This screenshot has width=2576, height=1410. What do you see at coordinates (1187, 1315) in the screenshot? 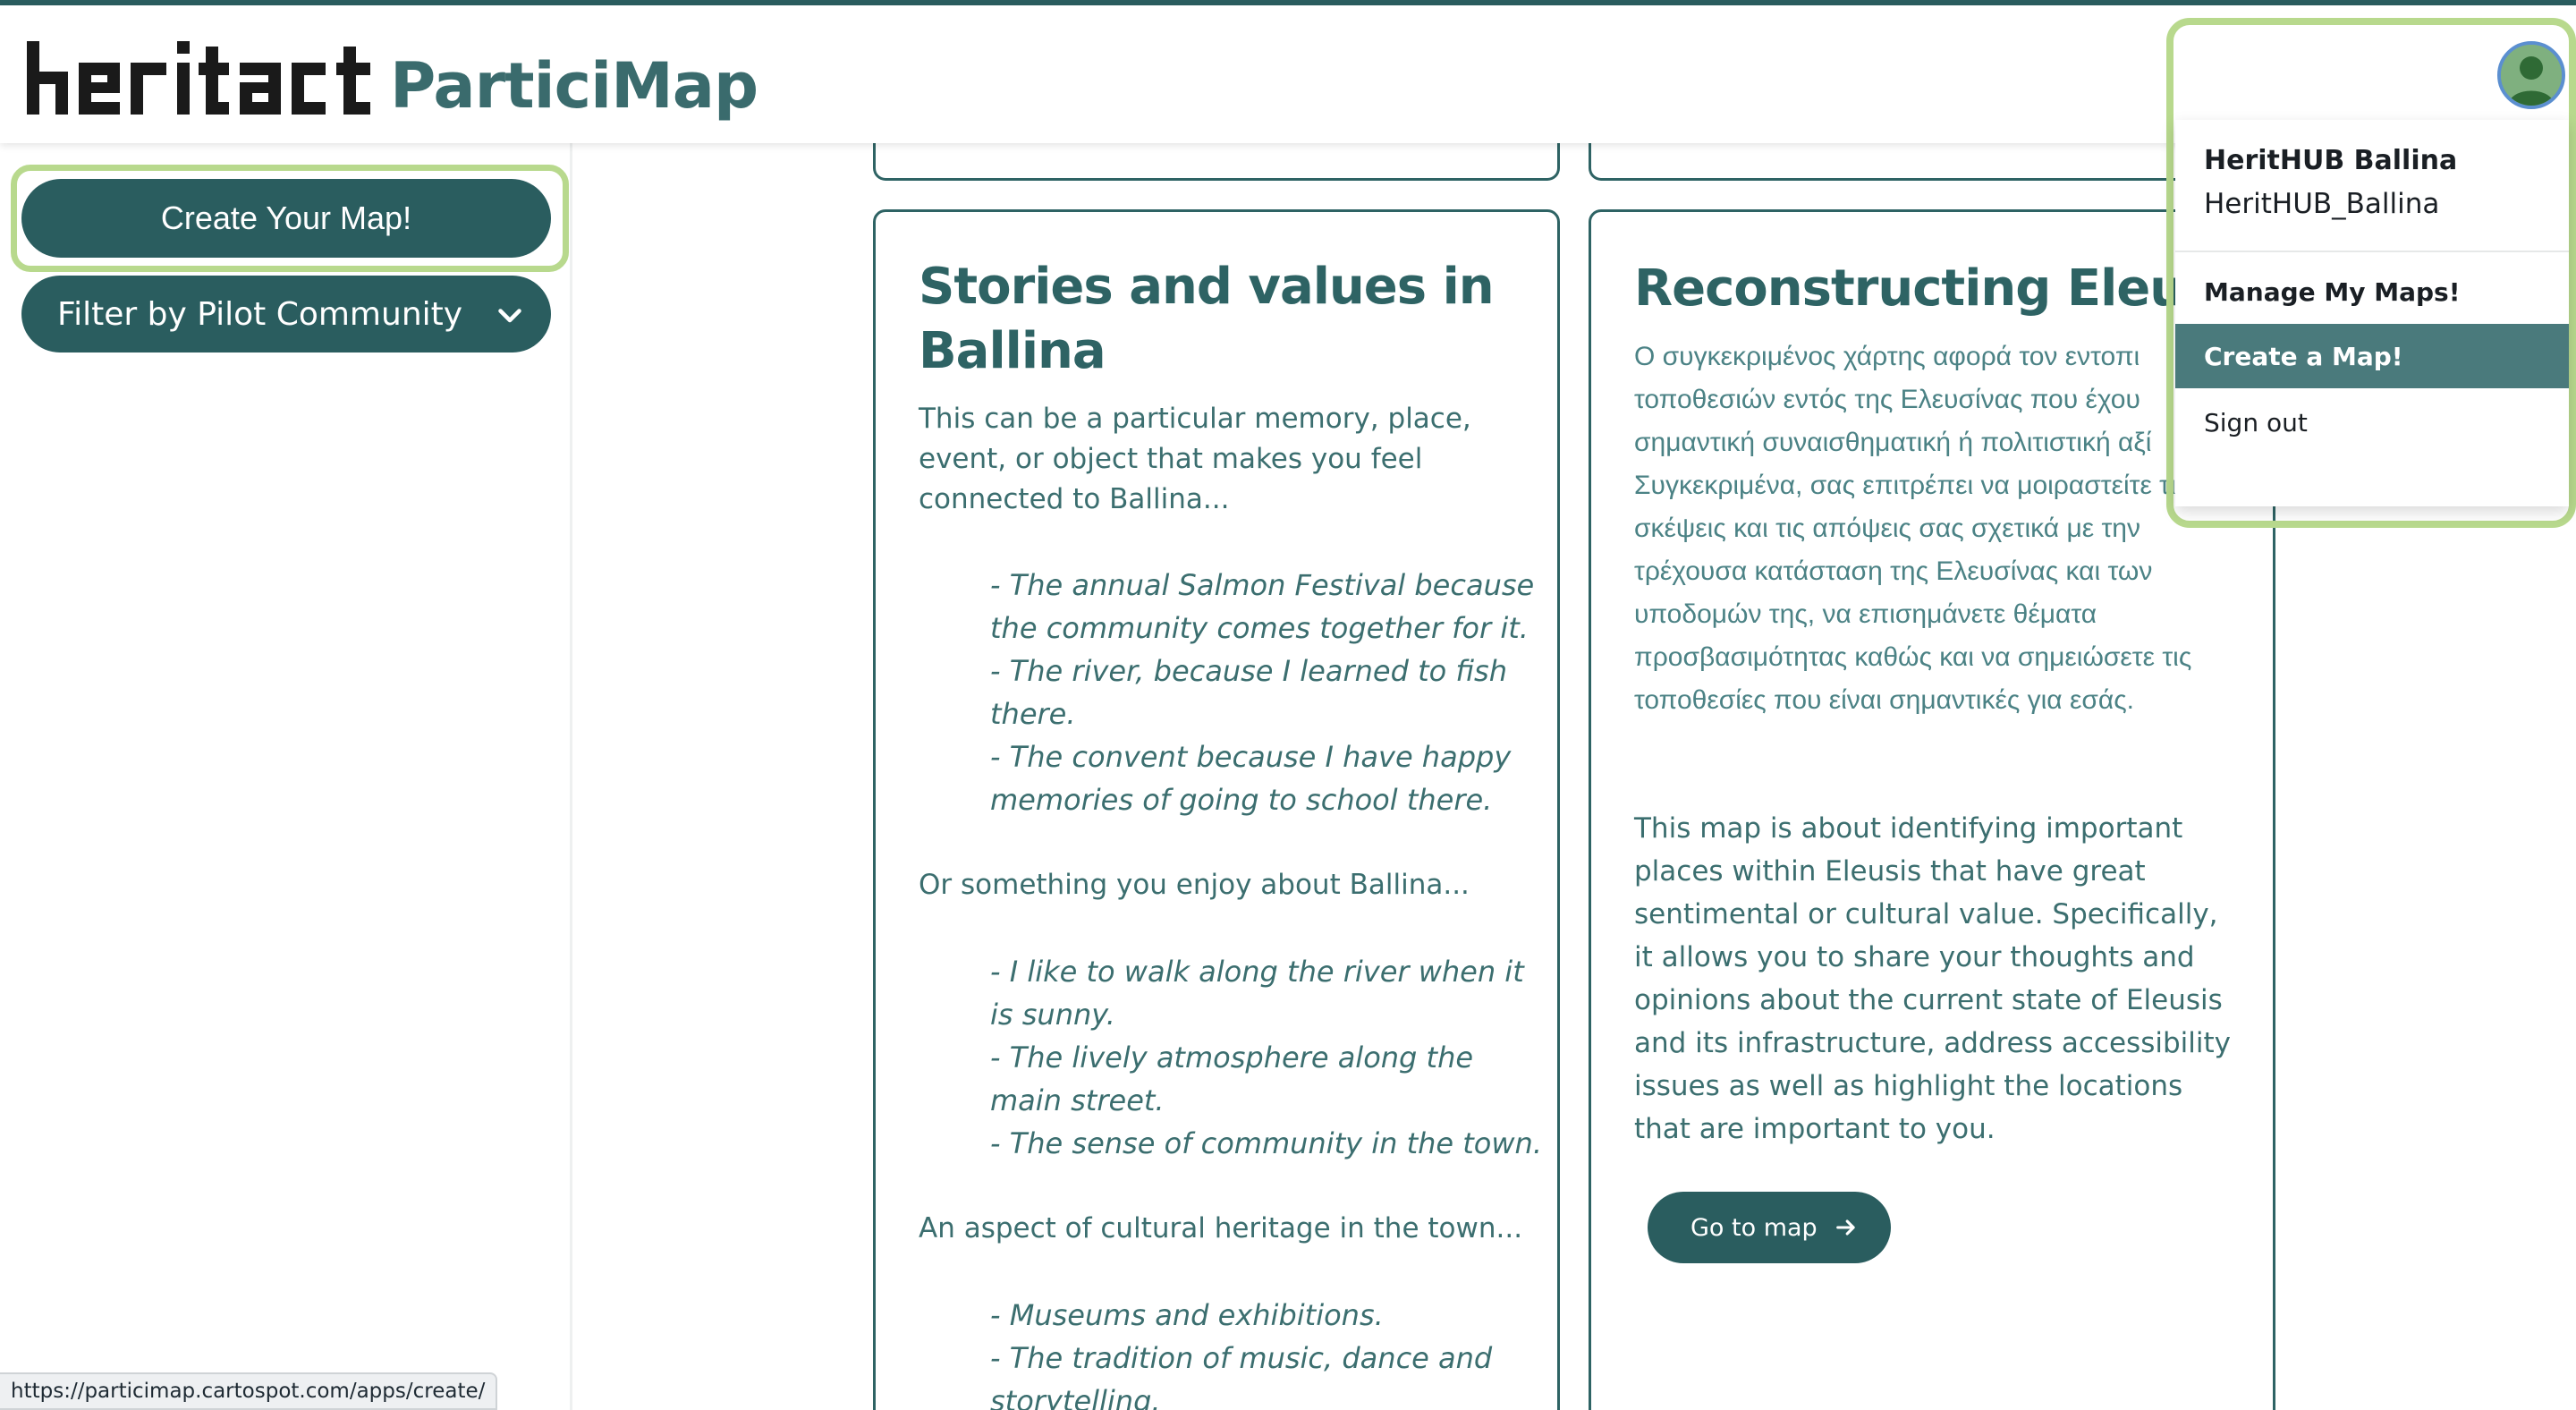
I see `example-line: - Museums and exhibitions.` at bounding box center [1187, 1315].